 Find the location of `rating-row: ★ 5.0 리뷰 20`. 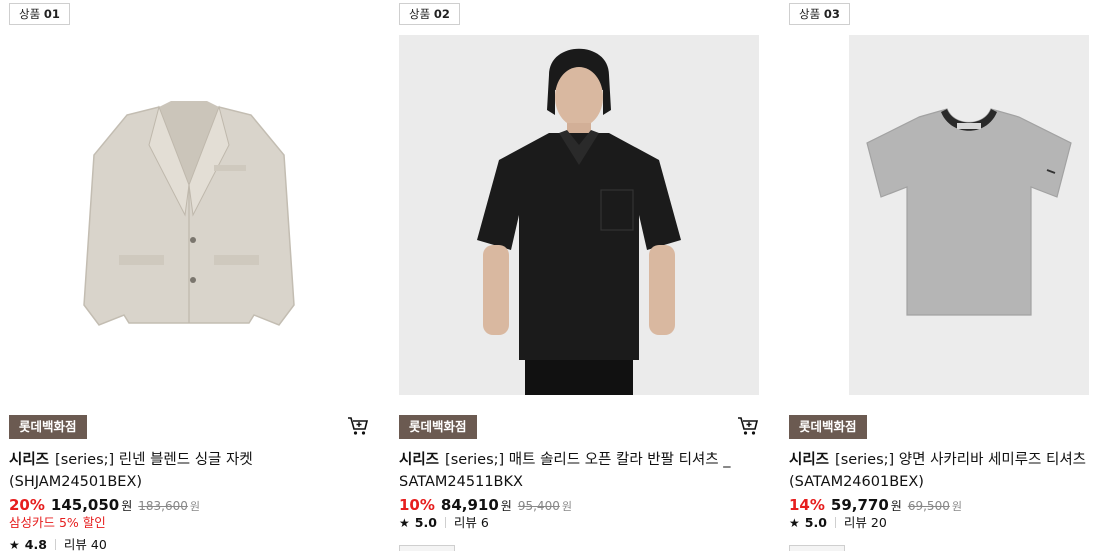

rating-row: ★ 5.0 리뷰 20 is located at coordinates (838, 523).